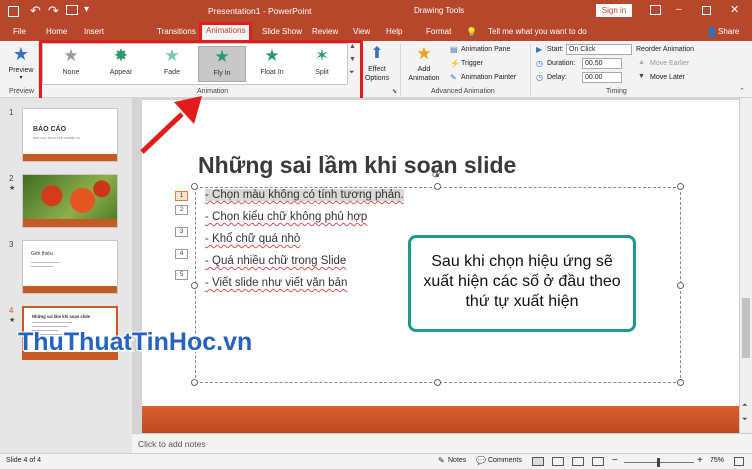 Image resolution: width=752 pixels, height=469 pixels. What do you see at coordinates (56, 31) in the screenshot?
I see `tab-home: Home` at bounding box center [56, 31].